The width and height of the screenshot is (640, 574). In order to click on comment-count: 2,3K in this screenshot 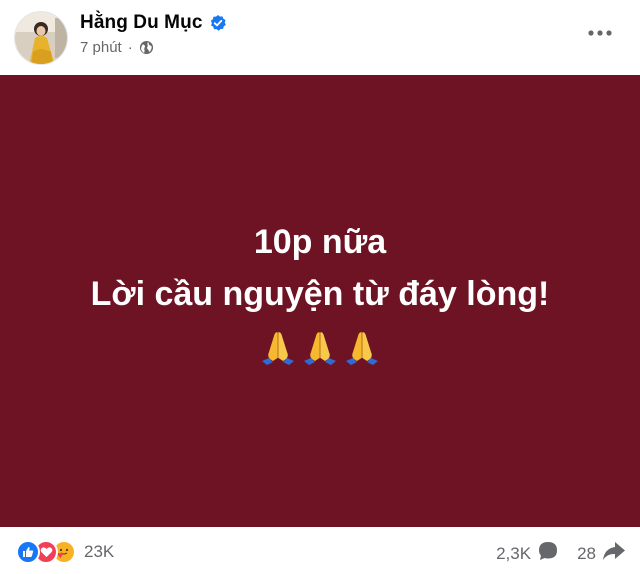, I will do `click(513, 554)`.